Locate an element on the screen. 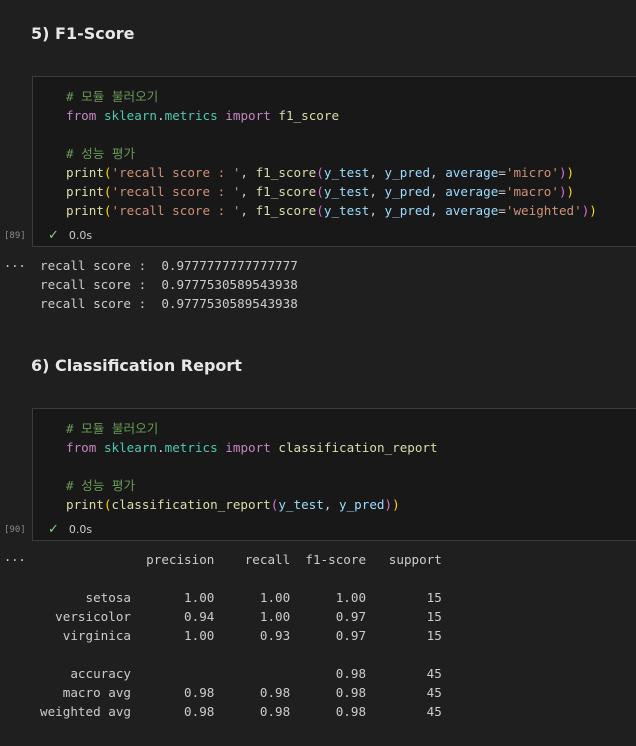  report-row: accuracy 0.98 45 is located at coordinates (241, 673).